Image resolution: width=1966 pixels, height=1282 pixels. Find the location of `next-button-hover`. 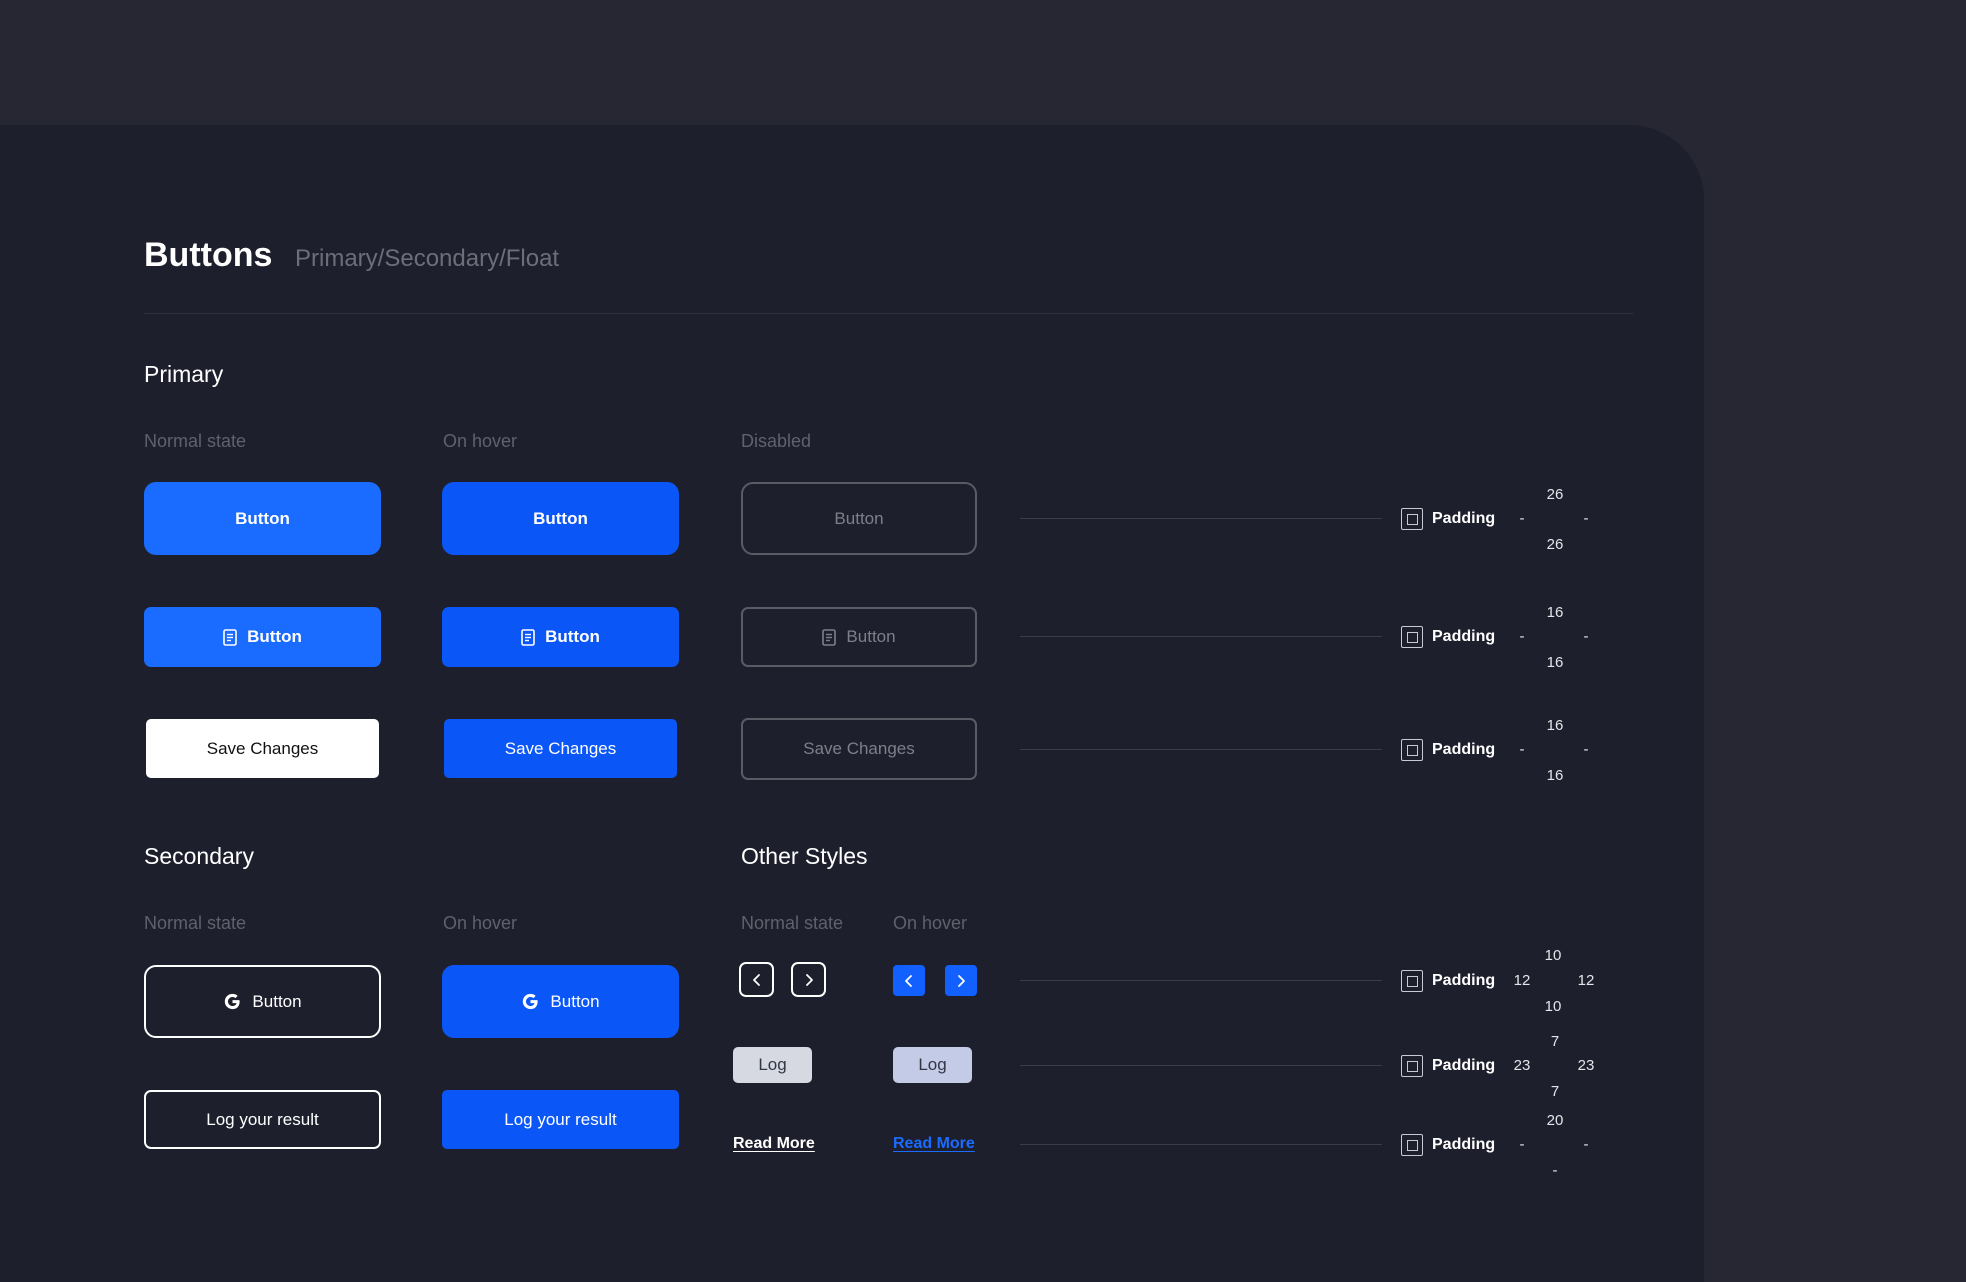

next-button-hover is located at coordinates (961, 980).